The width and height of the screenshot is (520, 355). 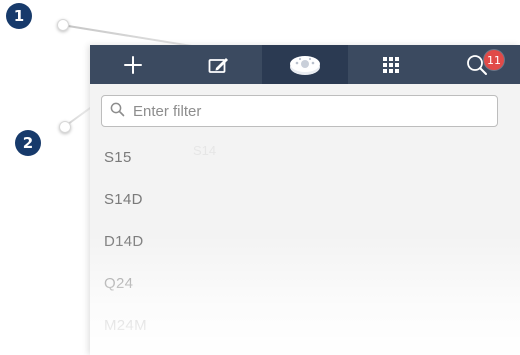 What do you see at coordinates (314, 111) in the screenshot?
I see `filter-input` at bounding box center [314, 111].